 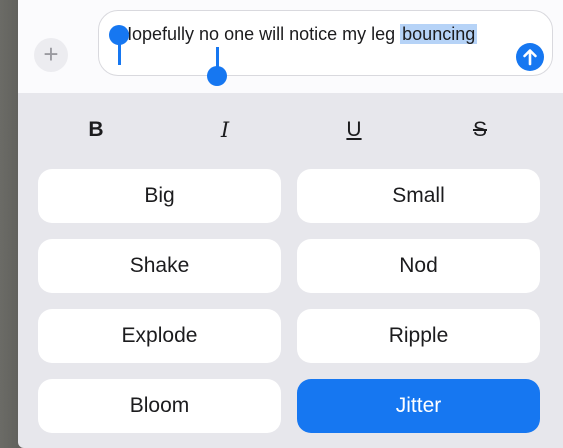 What do you see at coordinates (119, 35) in the screenshot?
I see `selection-start-handle` at bounding box center [119, 35].